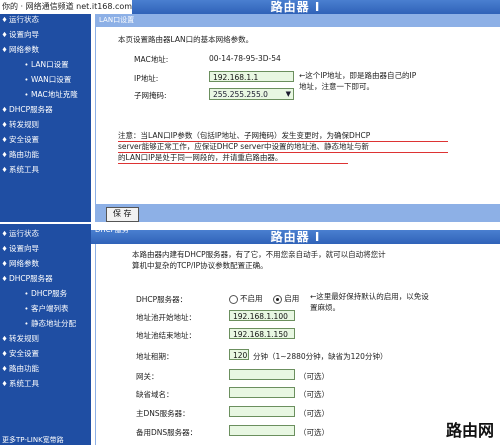 This screenshot has width=500, height=445. I want to click on sidebar-item-label: 系统工具, so click(24, 383).